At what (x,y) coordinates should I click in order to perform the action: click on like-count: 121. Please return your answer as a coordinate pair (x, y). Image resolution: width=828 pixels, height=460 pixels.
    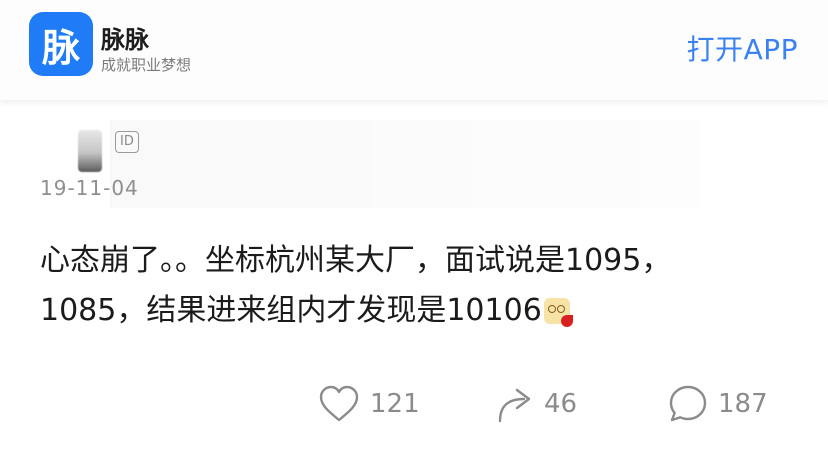
    Looking at the image, I should click on (395, 404).